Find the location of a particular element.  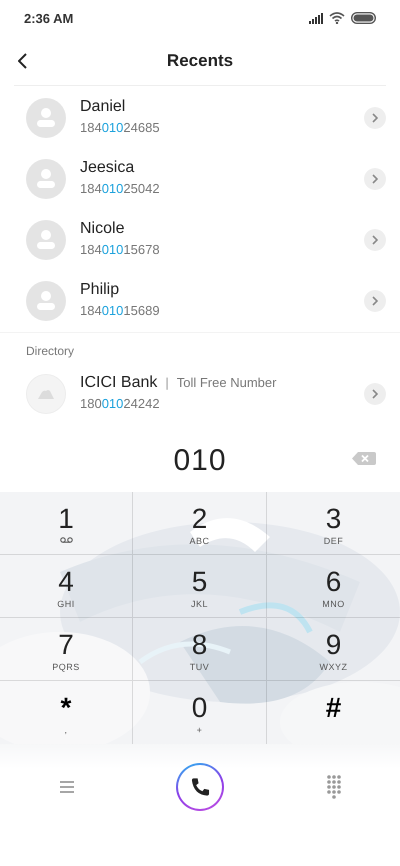

phone-number: 18401025042 is located at coordinates (120, 188).